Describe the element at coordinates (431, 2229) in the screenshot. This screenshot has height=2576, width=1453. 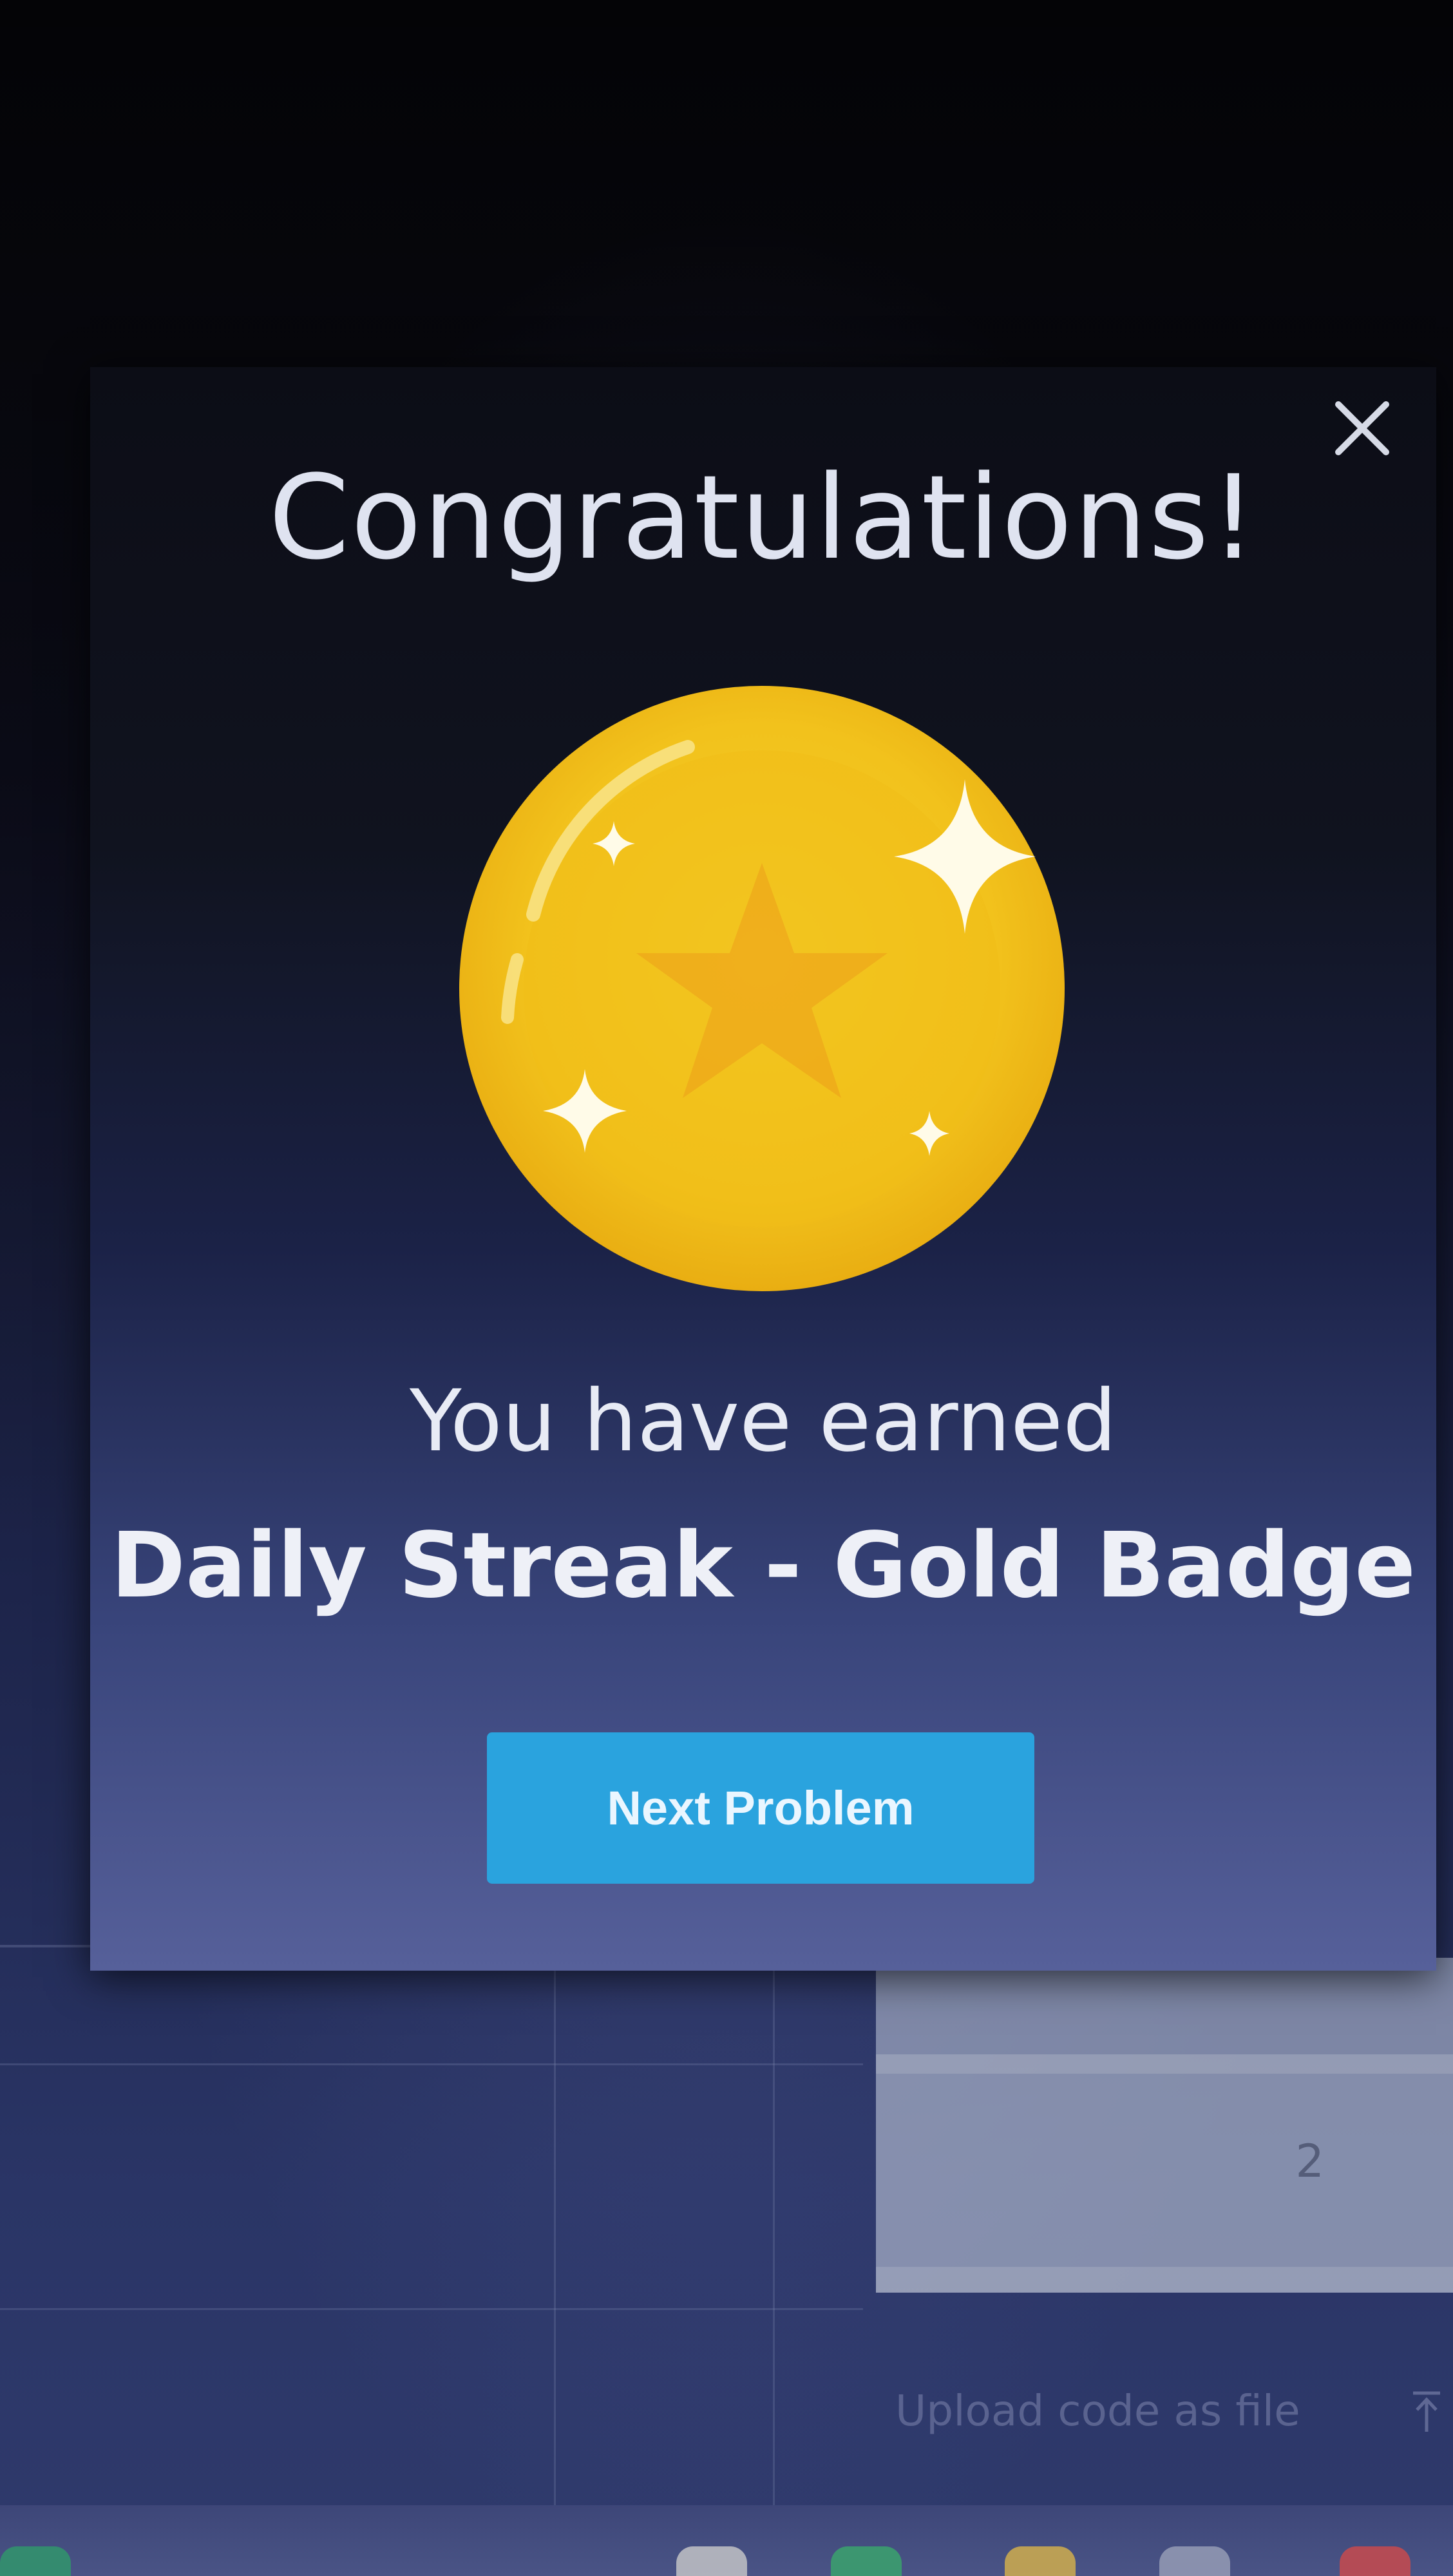
I see `background-code-panel` at that location.